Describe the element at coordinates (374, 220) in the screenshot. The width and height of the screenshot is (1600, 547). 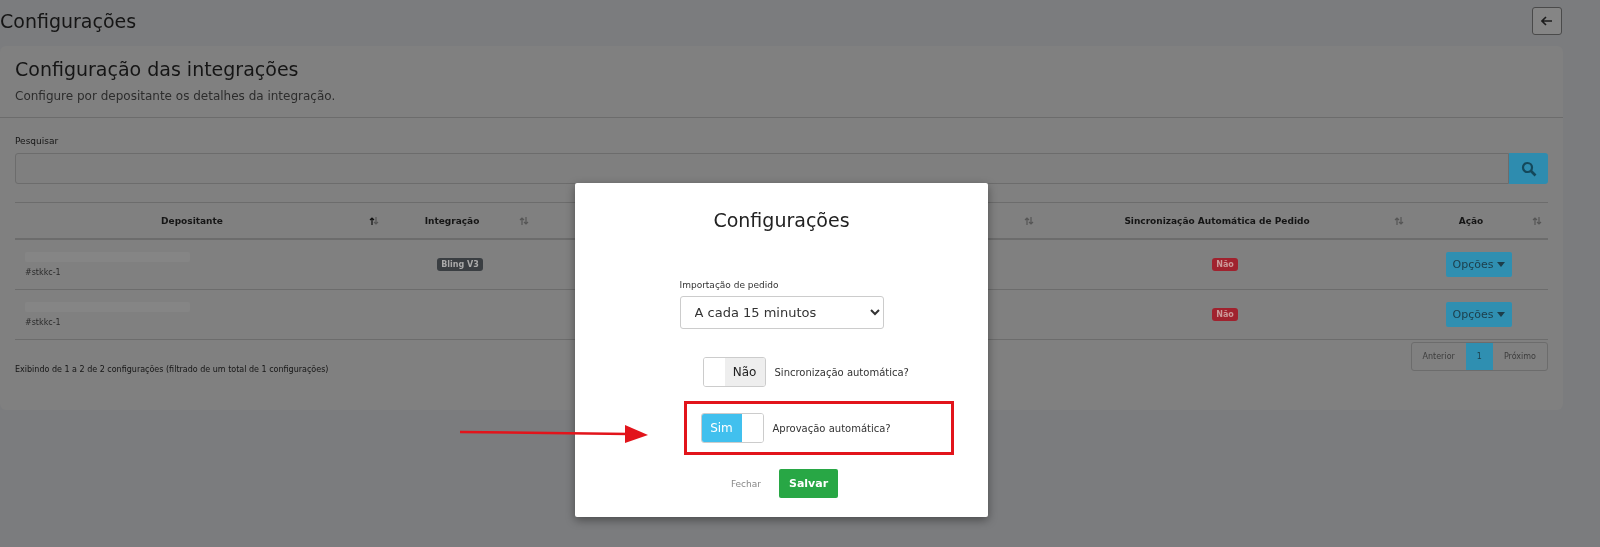
I see `sort-icon` at that location.